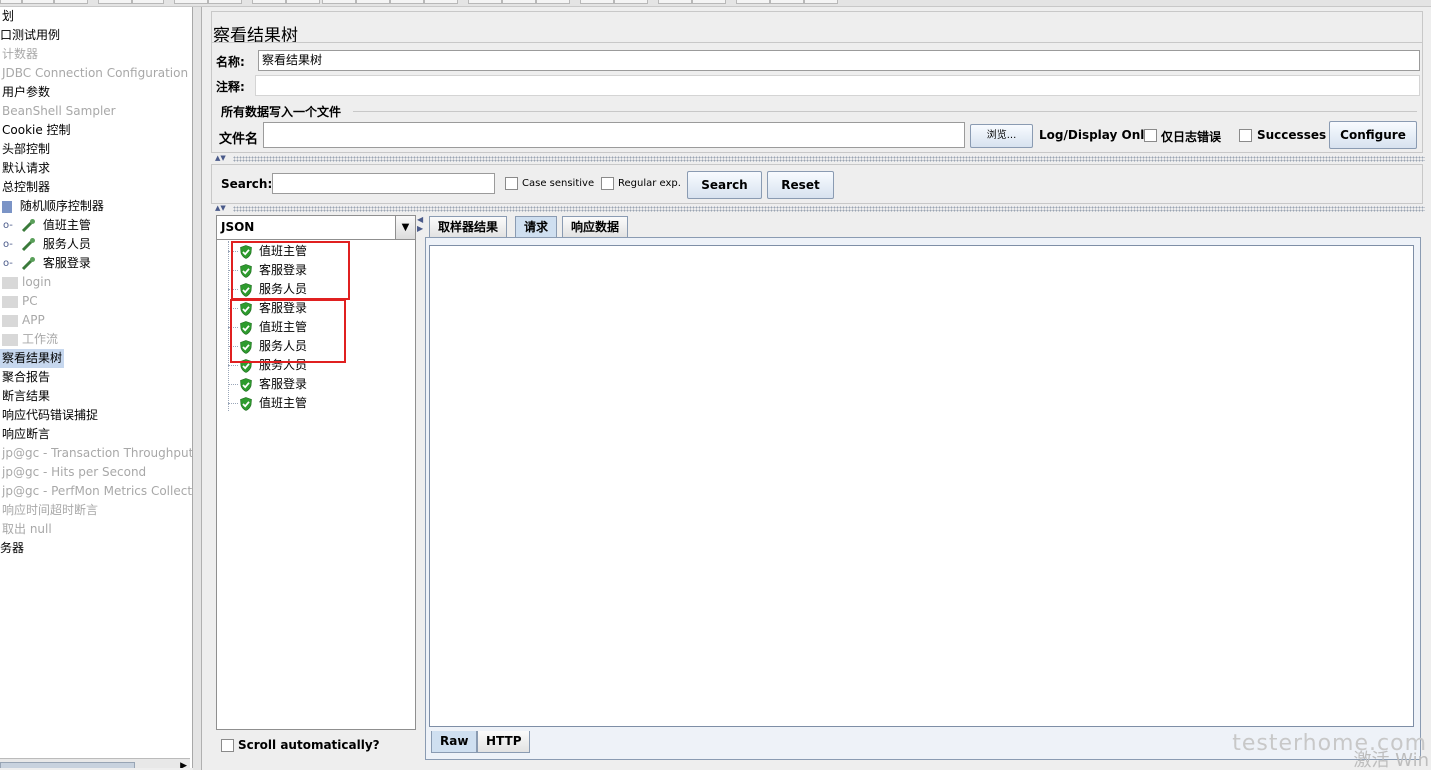 This screenshot has width=1431, height=770. What do you see at coordinates (800, 185) in the screenshot?
I see `reset-button: Reset` at bounding box center [800, 185].